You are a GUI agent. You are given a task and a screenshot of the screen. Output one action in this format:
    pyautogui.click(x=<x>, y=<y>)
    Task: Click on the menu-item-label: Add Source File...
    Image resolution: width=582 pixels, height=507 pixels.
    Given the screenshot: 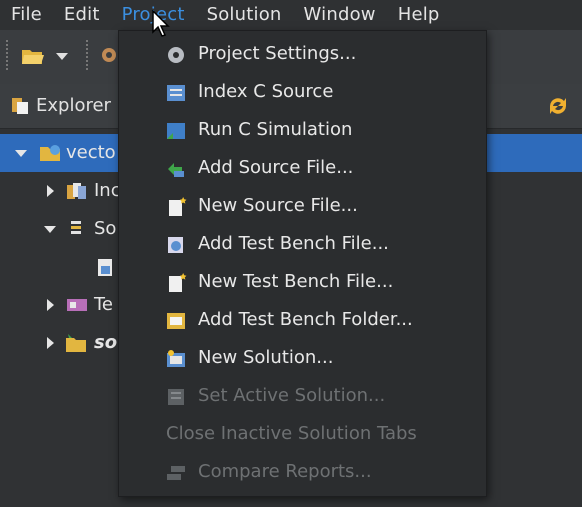 What is the action you would take?
    pyautogui.click(x=276, y=167)
    